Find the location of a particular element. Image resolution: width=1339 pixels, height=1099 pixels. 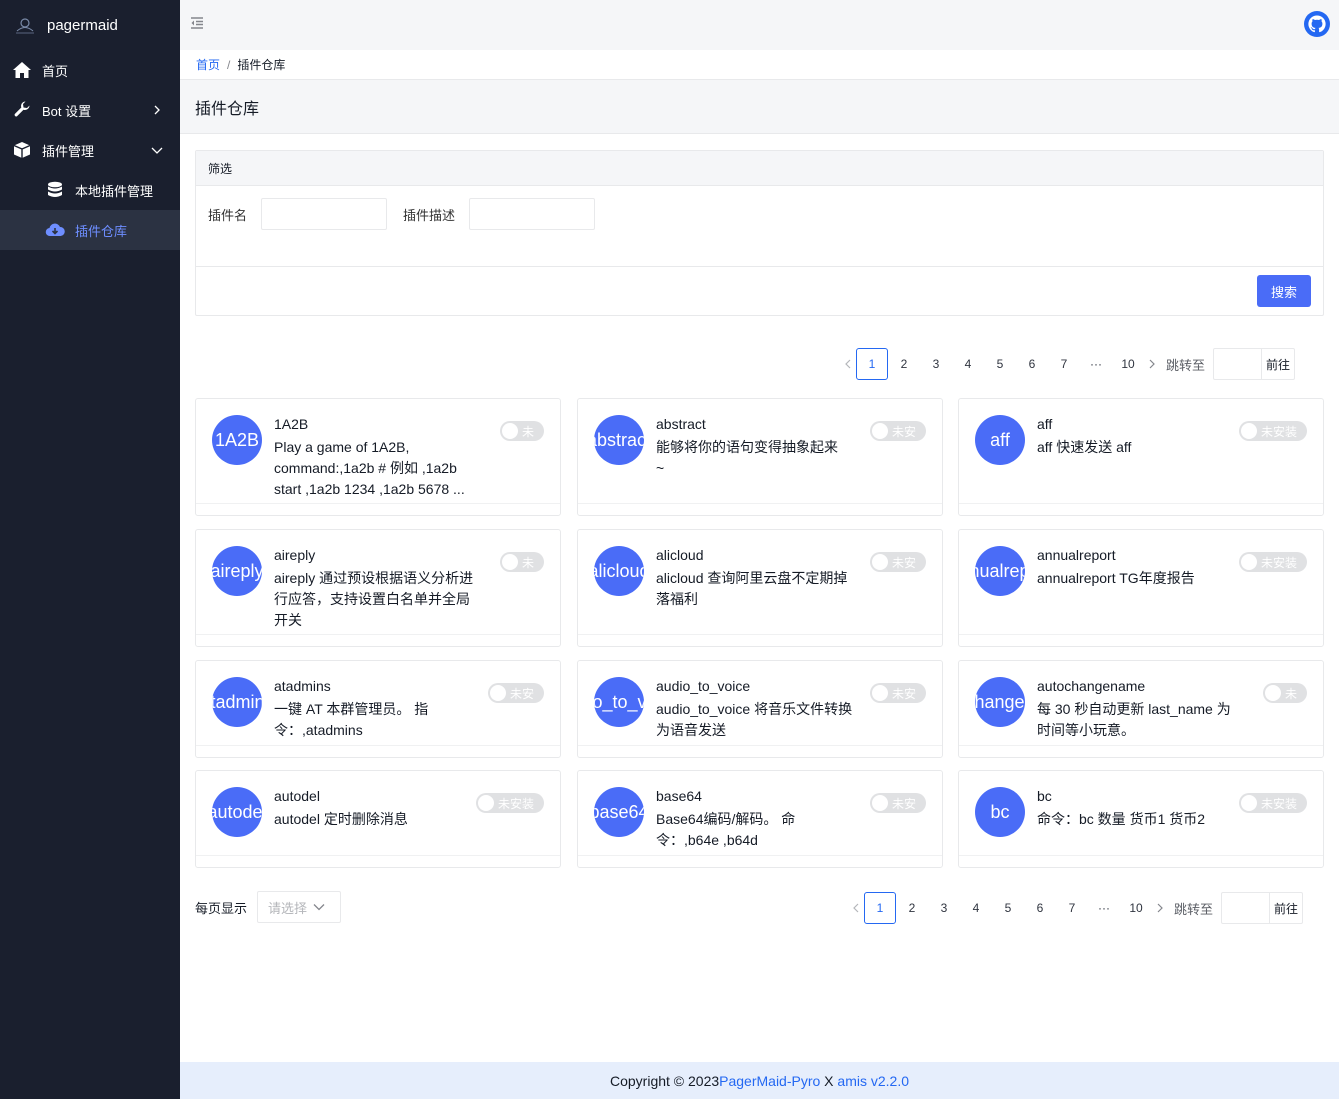

plugin-description: aff 快速发送 aff is located at coordinates (1084, 447).